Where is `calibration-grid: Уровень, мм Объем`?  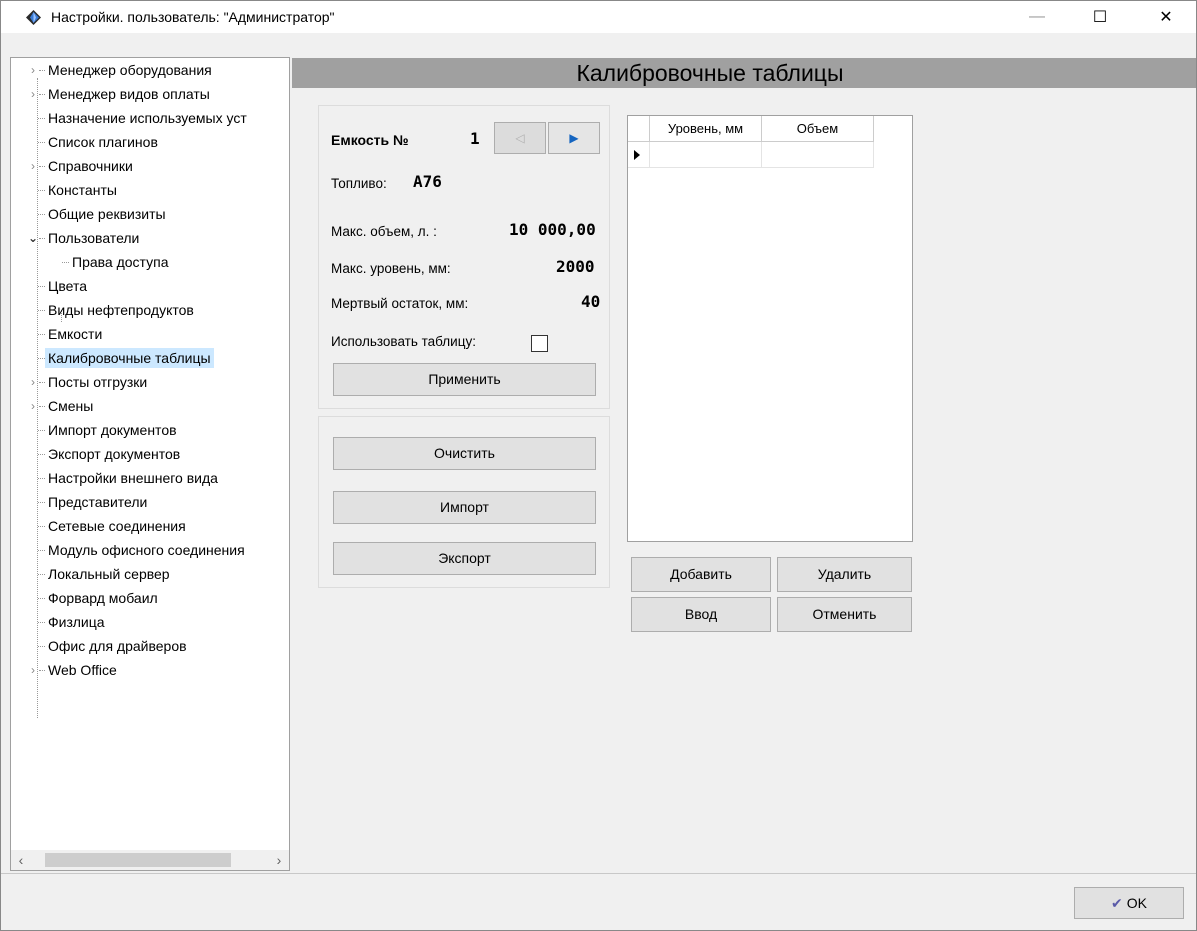
calibration-grid: Уровень, мм Объем is located at coordinates (770, 328).